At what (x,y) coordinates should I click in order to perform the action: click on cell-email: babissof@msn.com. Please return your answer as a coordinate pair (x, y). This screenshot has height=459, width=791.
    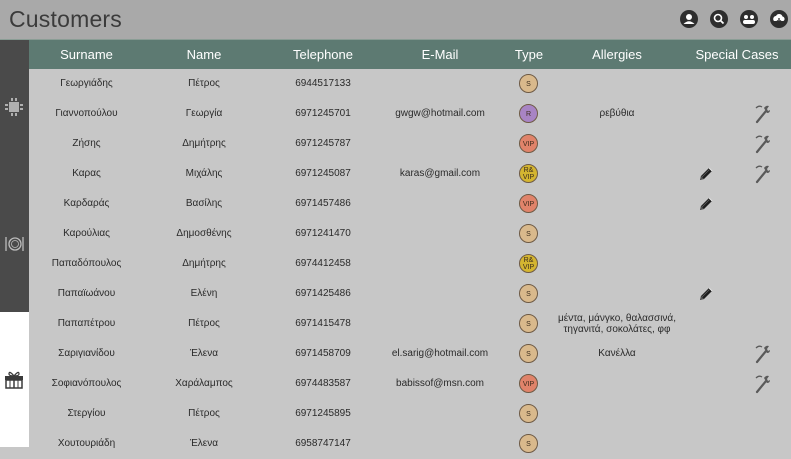
    Looking at the image, I should click on (440, 383).